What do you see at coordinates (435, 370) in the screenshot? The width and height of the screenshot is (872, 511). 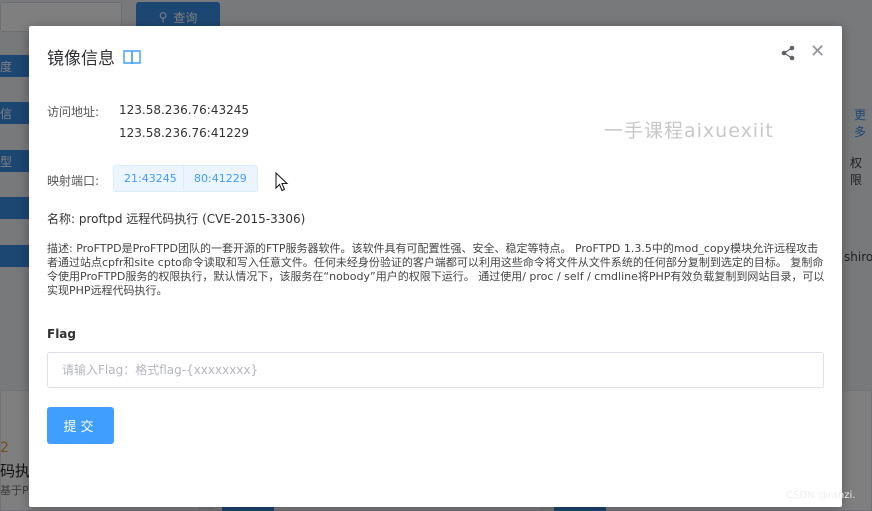 I see `flag-input` at bounding box center [435, 370].